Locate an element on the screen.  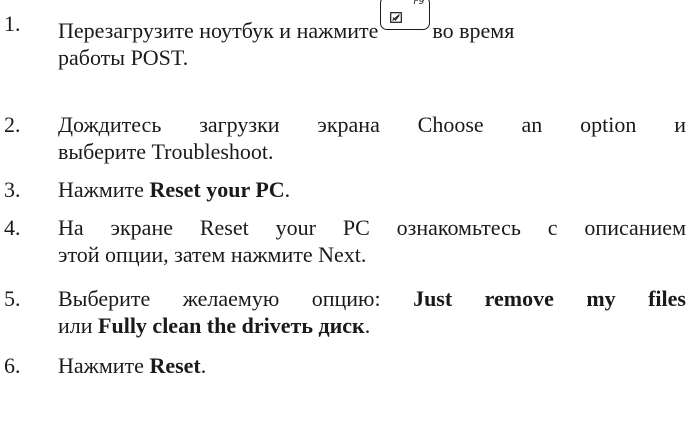
step-number: 6. is located at coordinates (12, 365).